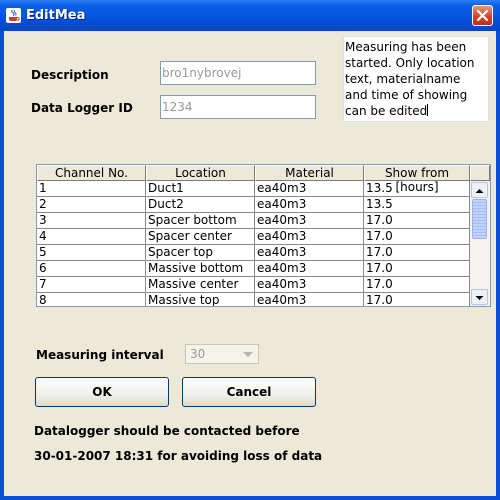 This screenshot has width=500, height=500. What do you see at coordinates (480, 173) in the screenshot?
I see `header-corner` at bounding box center [480, 173].